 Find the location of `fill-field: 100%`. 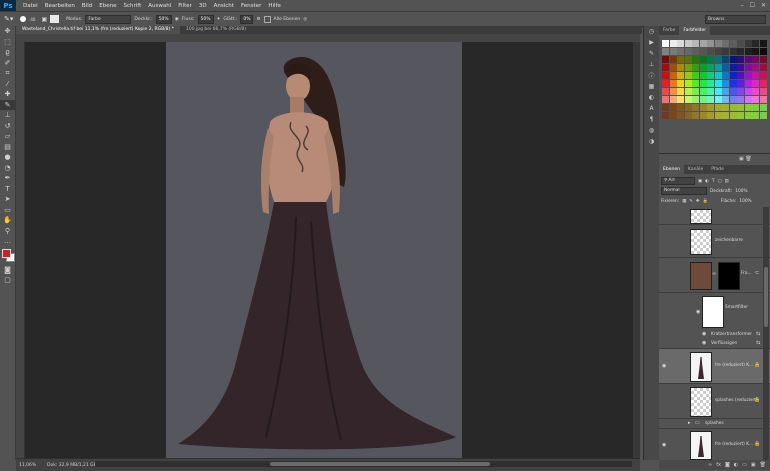

fill-field: 100% is located at coordinates (745, 201).